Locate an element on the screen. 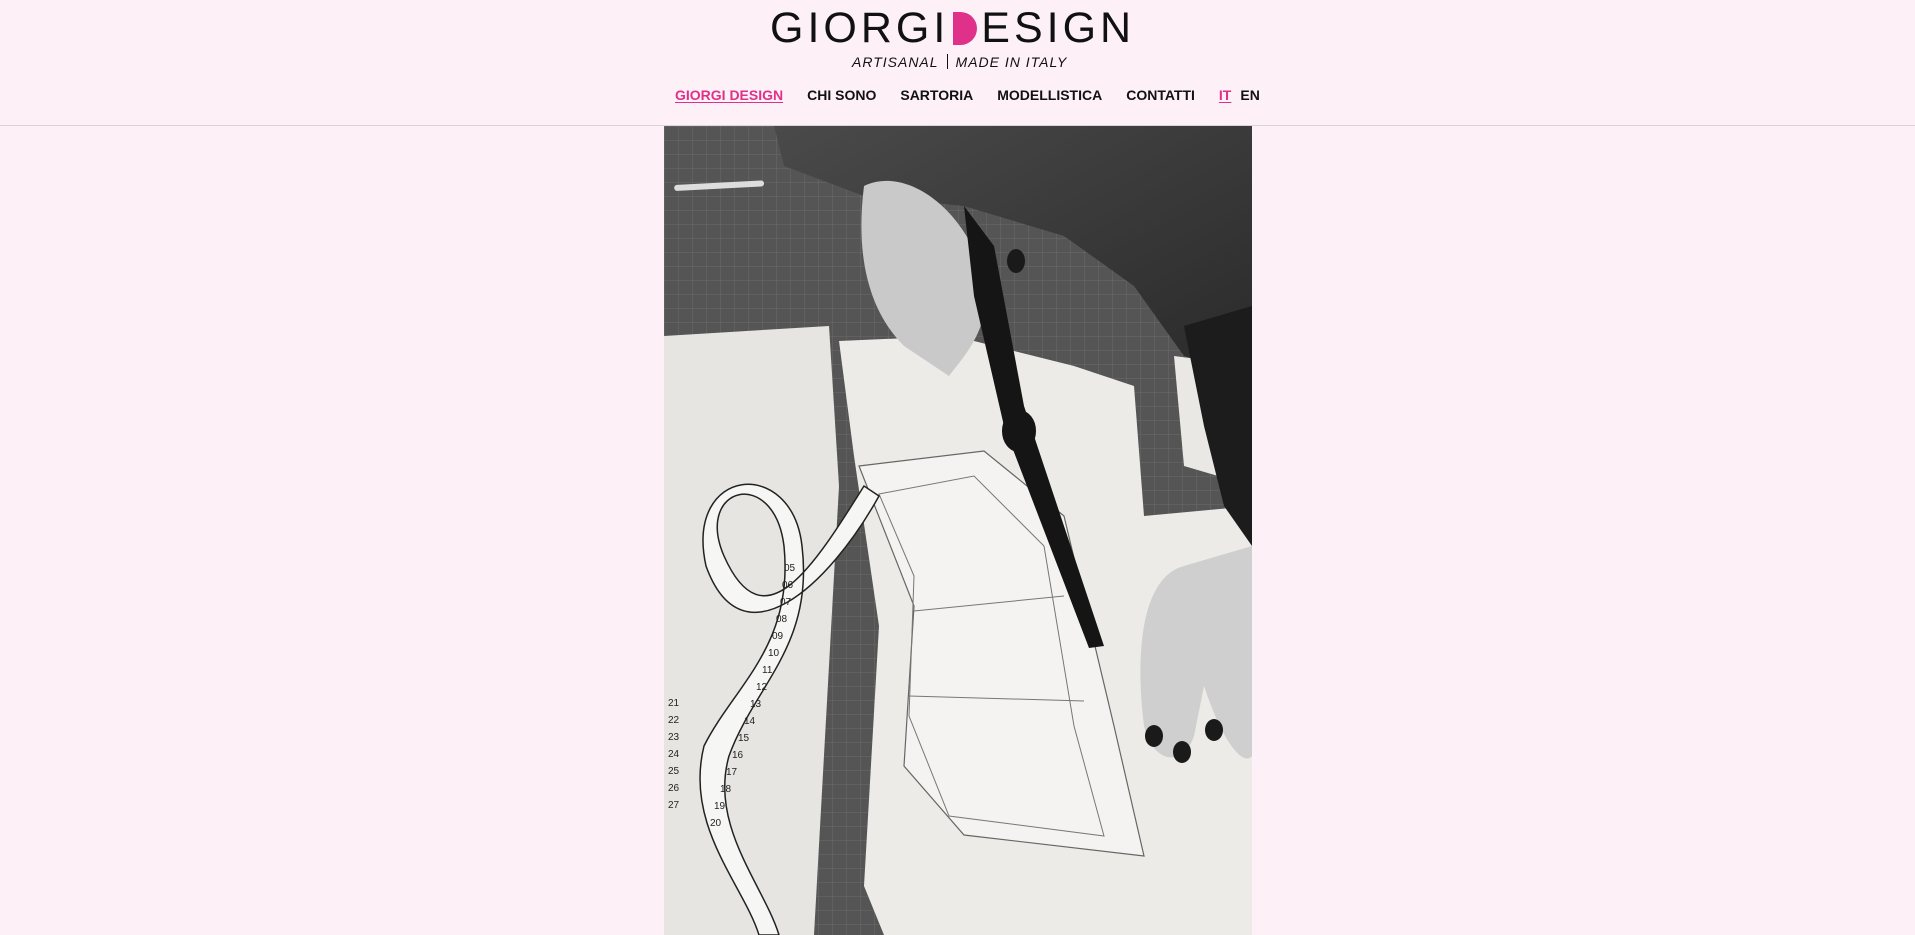 The image size is (1915, 935). logo-wordmark: GIORGI ESIGN is located at coordinates (958, 28).